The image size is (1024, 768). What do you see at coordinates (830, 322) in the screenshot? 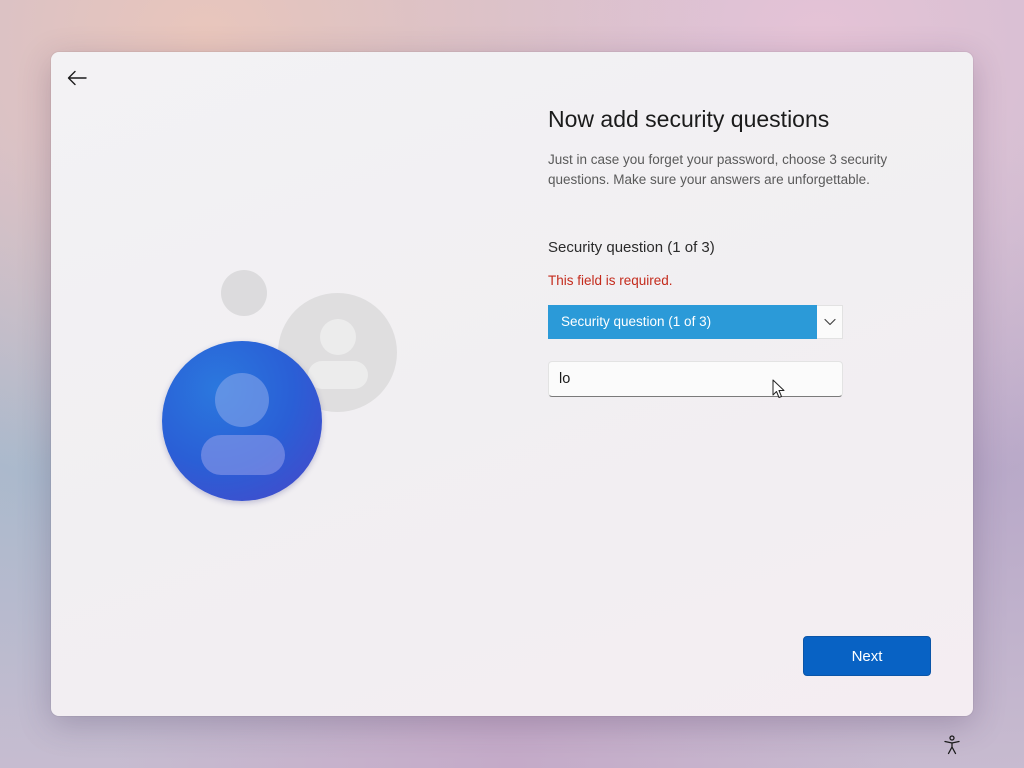
I see `chevron-down-icon` at bounding box center [830, 322].